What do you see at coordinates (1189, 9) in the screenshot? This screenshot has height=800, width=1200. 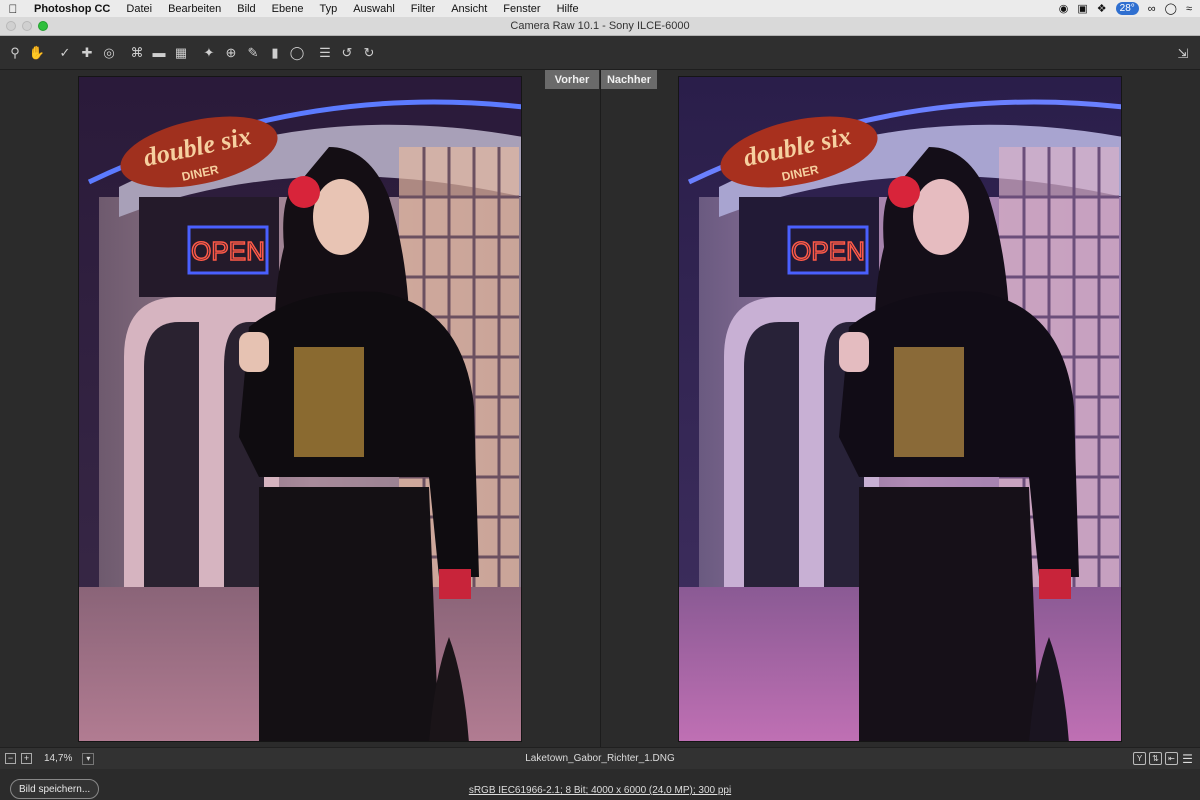 I see `wifi-icon: ≈` at bounding box center [1189, 9].